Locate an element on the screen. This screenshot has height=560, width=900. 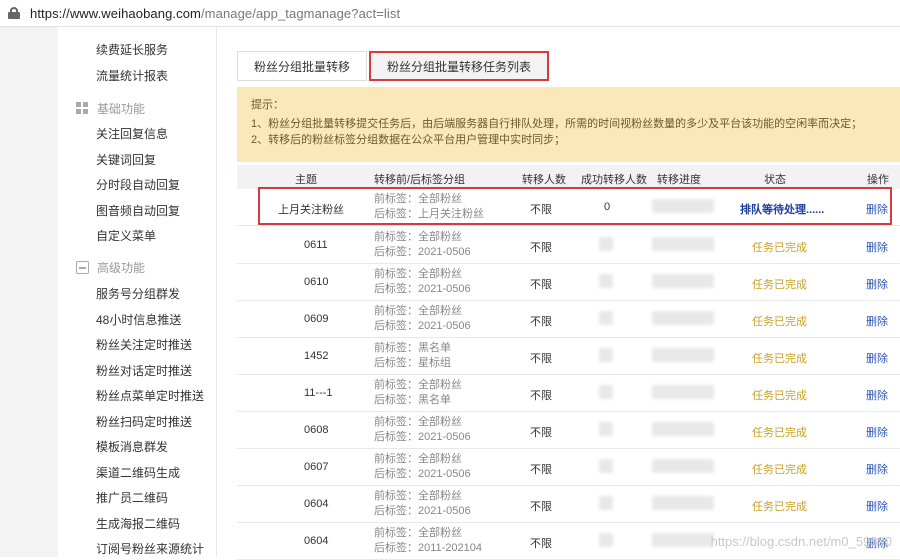
sidebar-item: 渠道二维码生成 is located at coordinates (138, 472).